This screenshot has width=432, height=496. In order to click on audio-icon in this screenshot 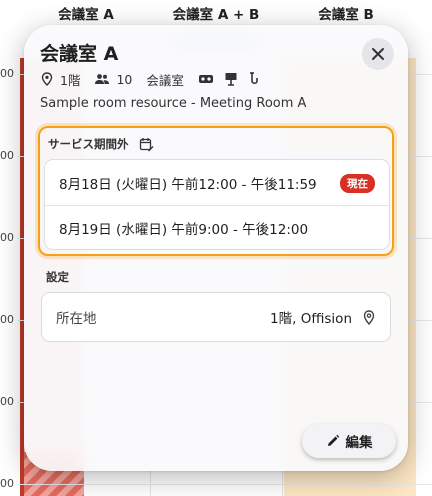, I will do `click(254, 79)`.